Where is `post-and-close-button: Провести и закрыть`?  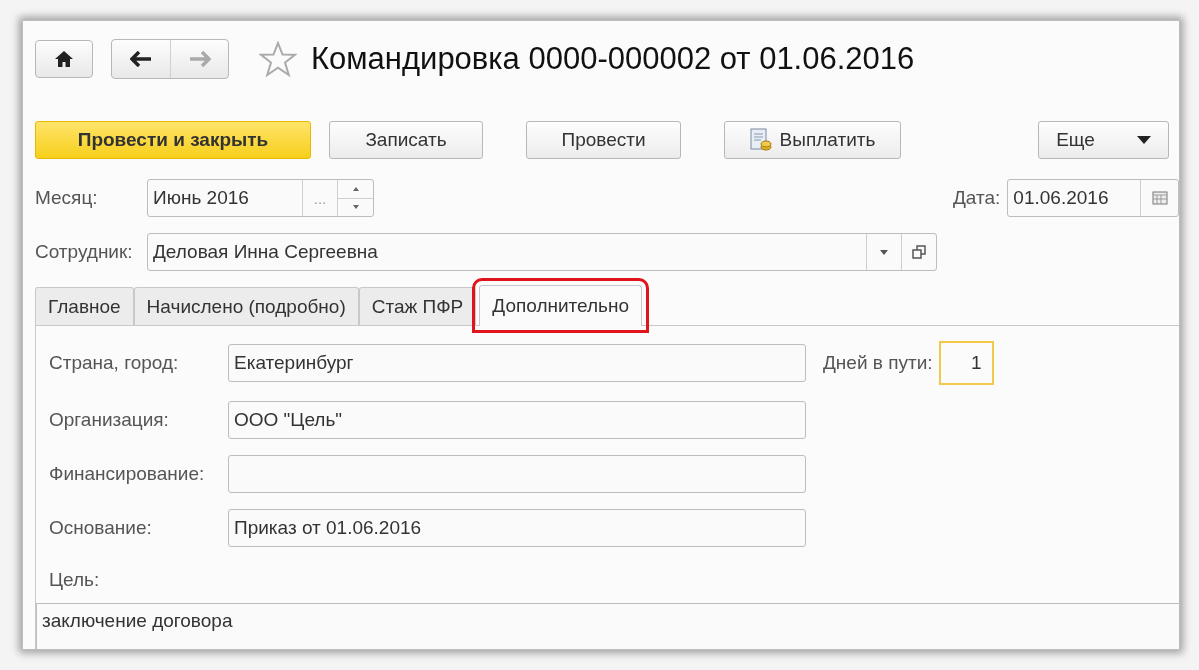
post-and-close-button: Провести и закрыть is located at coordinates (173, 140).